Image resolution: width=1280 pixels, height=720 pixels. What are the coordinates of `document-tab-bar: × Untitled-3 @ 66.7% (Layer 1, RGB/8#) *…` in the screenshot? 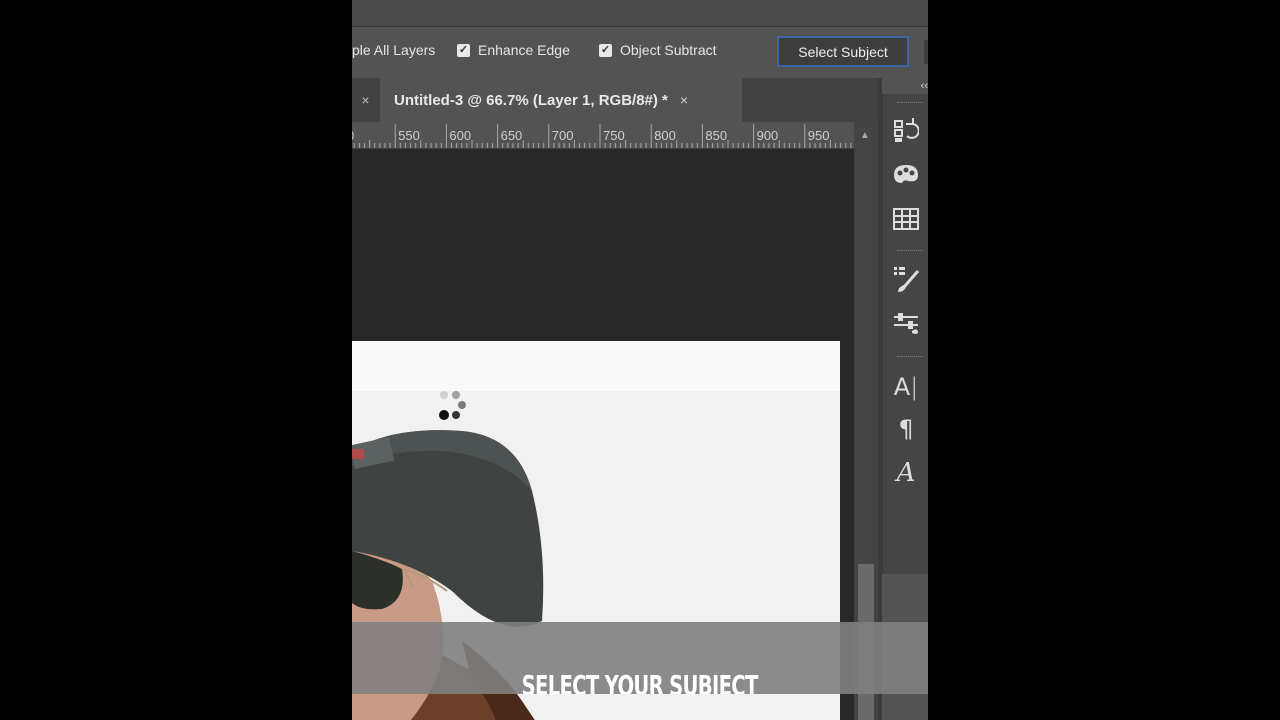 It's located at (617, 100).